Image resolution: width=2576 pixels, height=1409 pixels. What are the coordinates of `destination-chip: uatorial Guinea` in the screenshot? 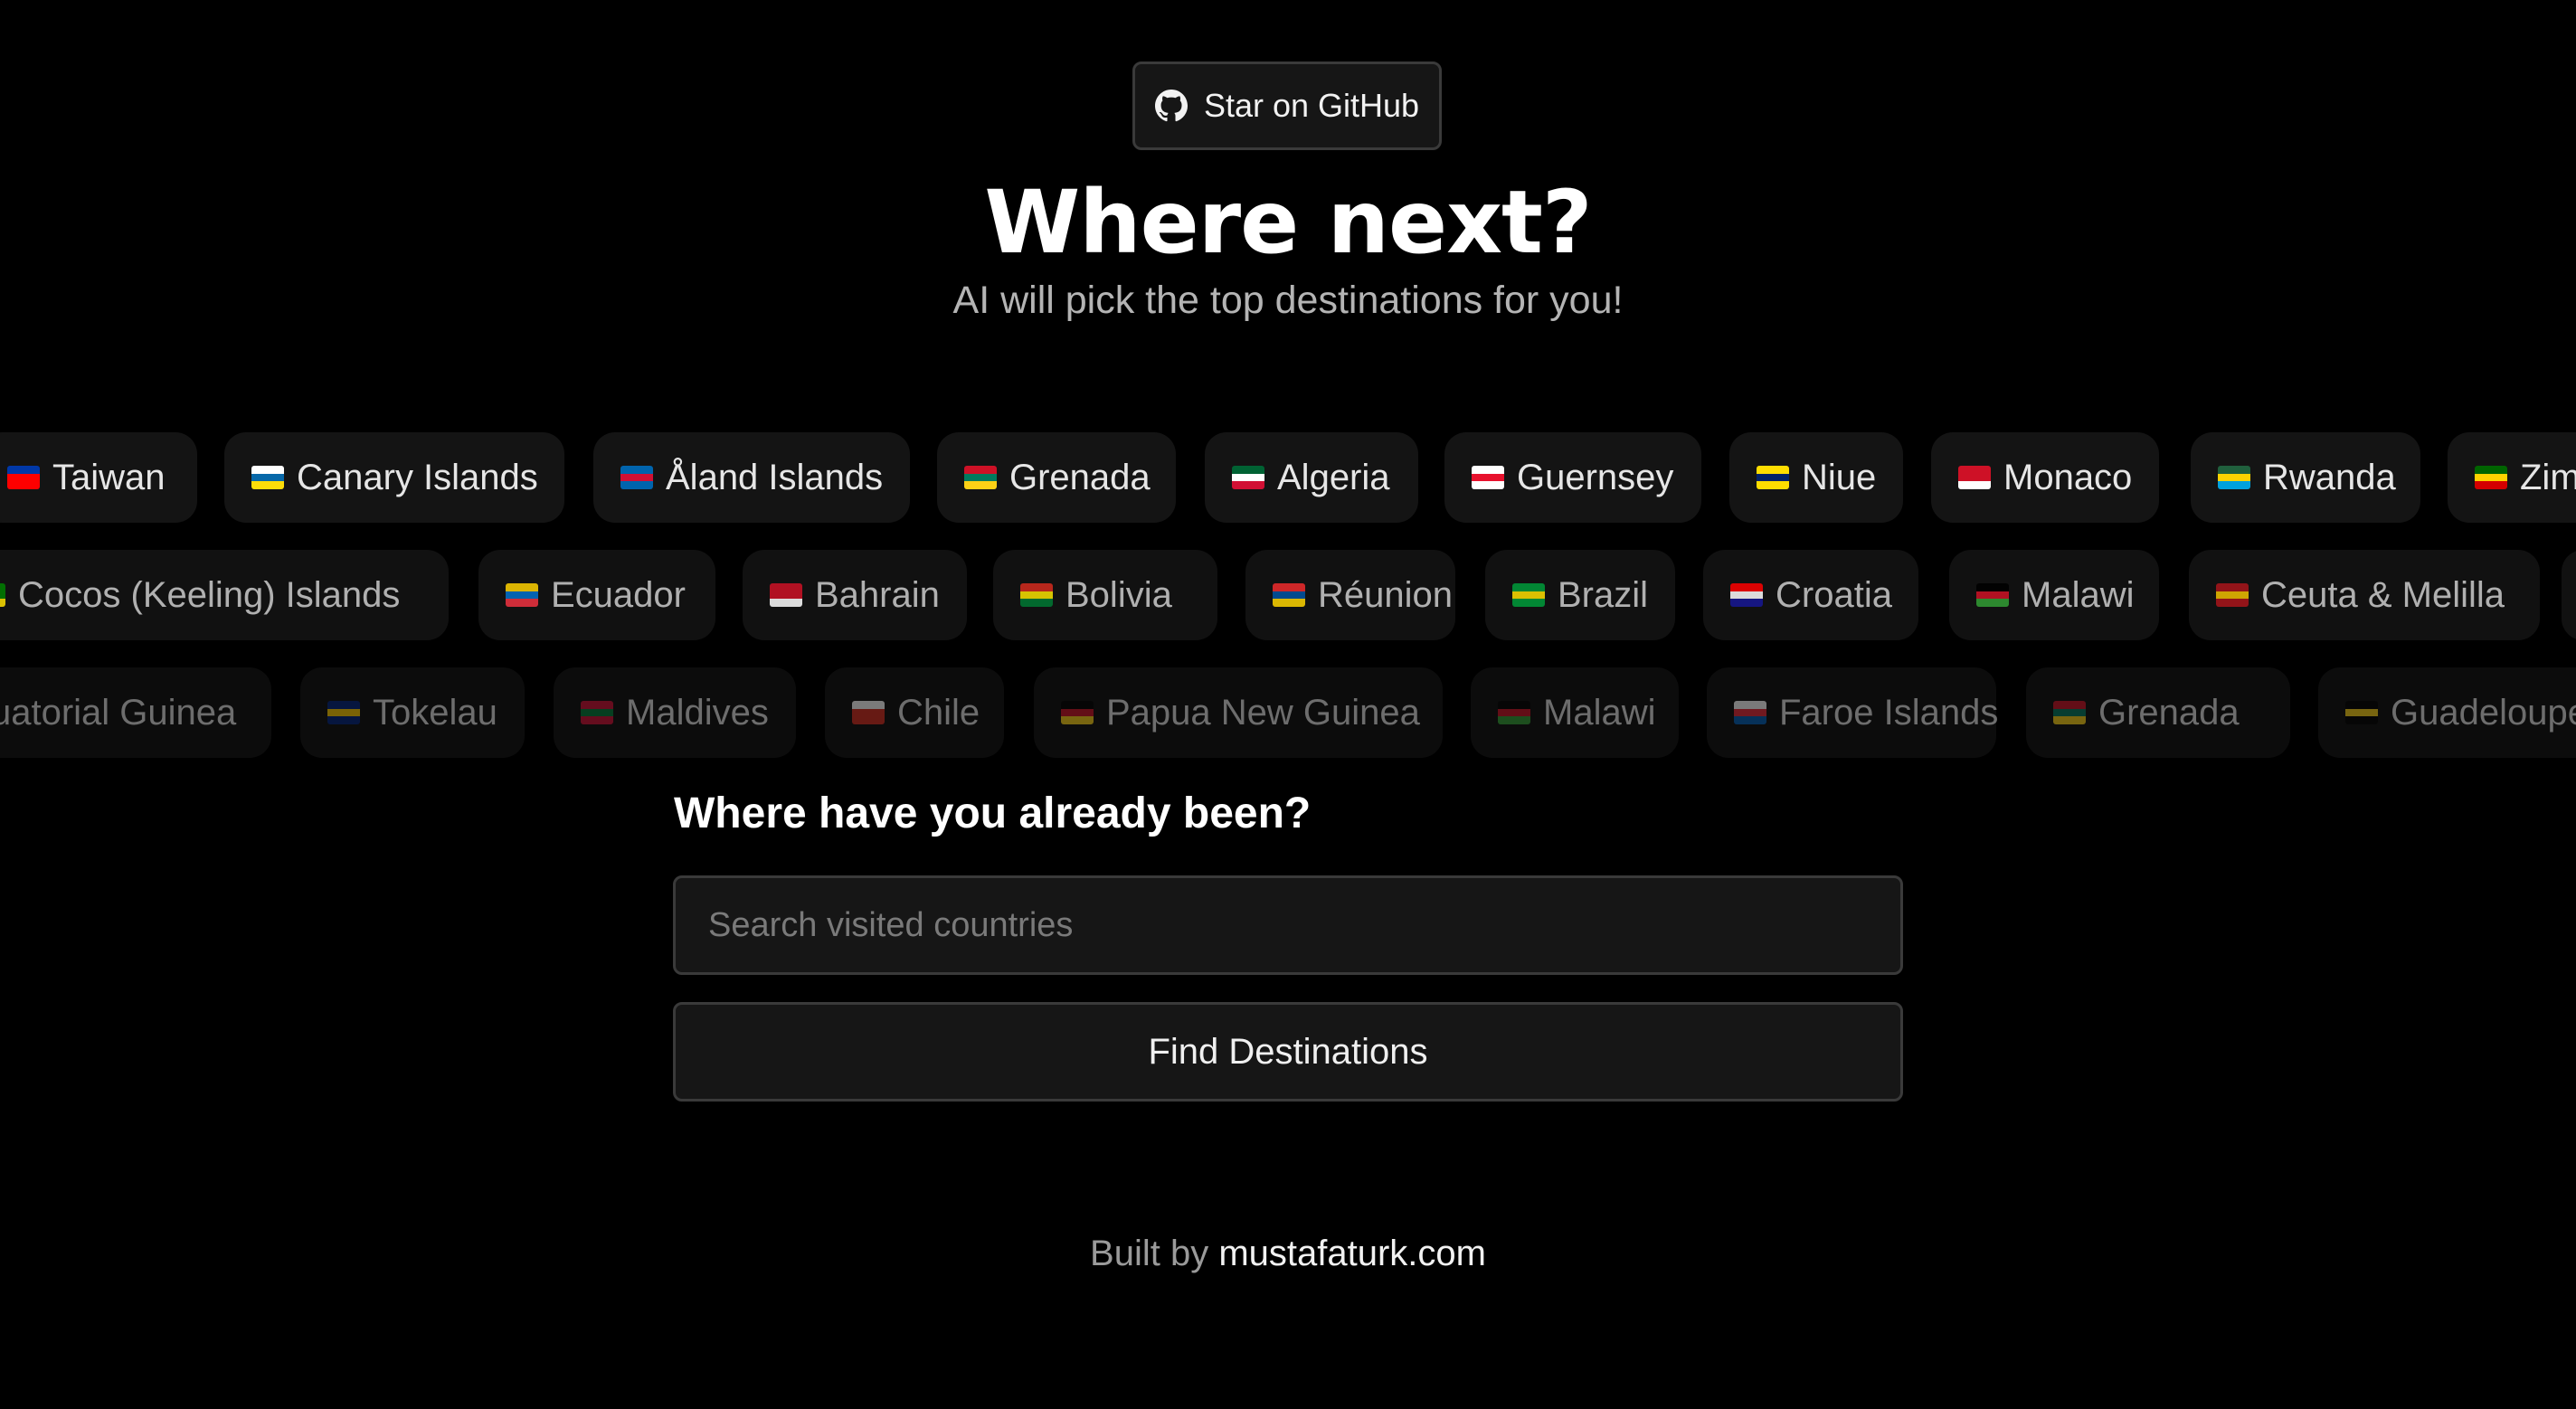 It's located at (136, 712).